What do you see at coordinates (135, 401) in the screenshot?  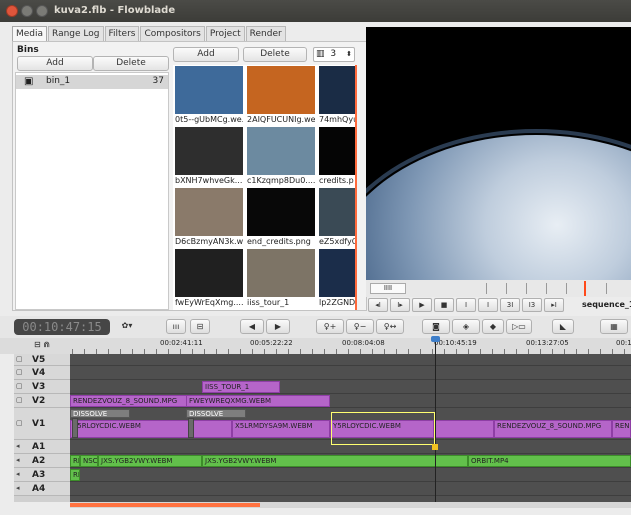 I see `clip-rendezvouz-v2: RENDEZVOUZ_8_SOUND.MPG` at bounding box center [135, 401].